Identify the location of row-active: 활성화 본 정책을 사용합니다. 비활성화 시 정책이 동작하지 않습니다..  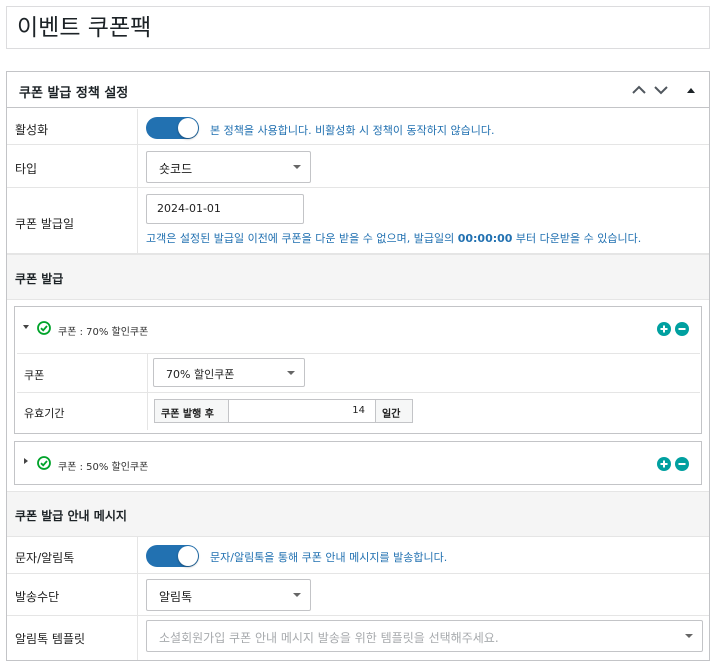
(358, 127).